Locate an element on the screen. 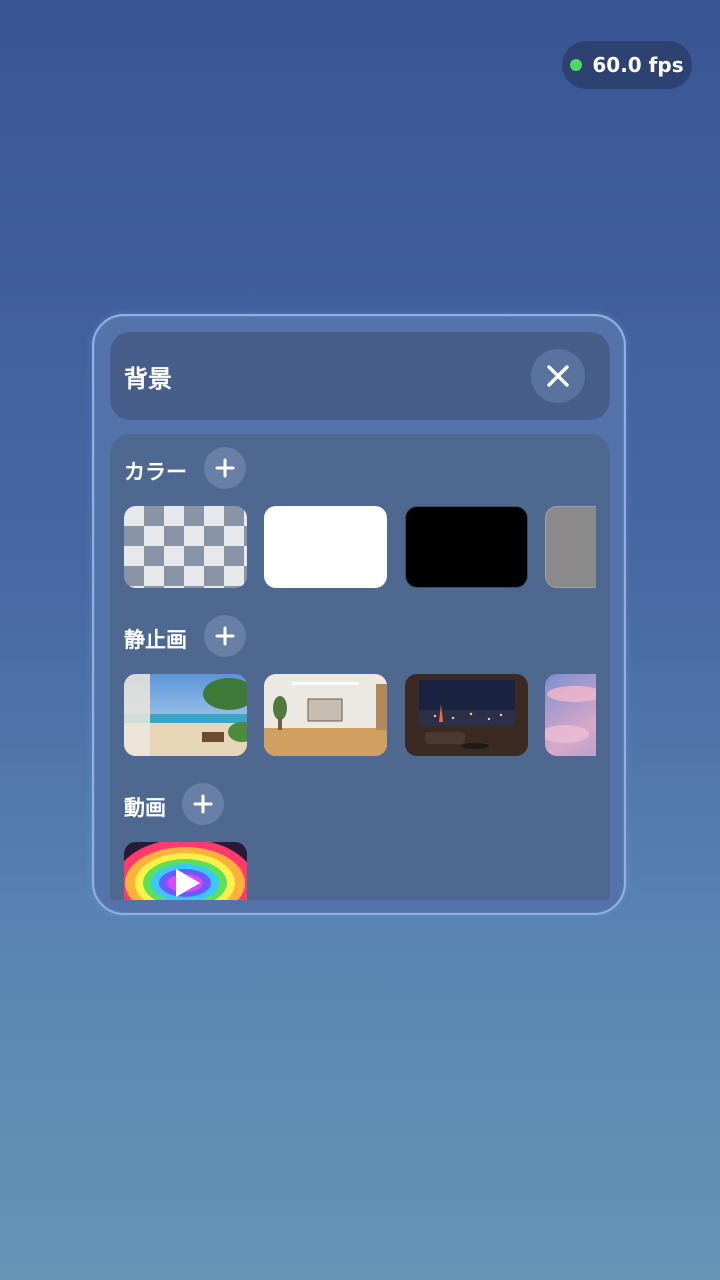 The height and width of the screenshot is (1280, 720). close-button is located at coordinates (558, 376).